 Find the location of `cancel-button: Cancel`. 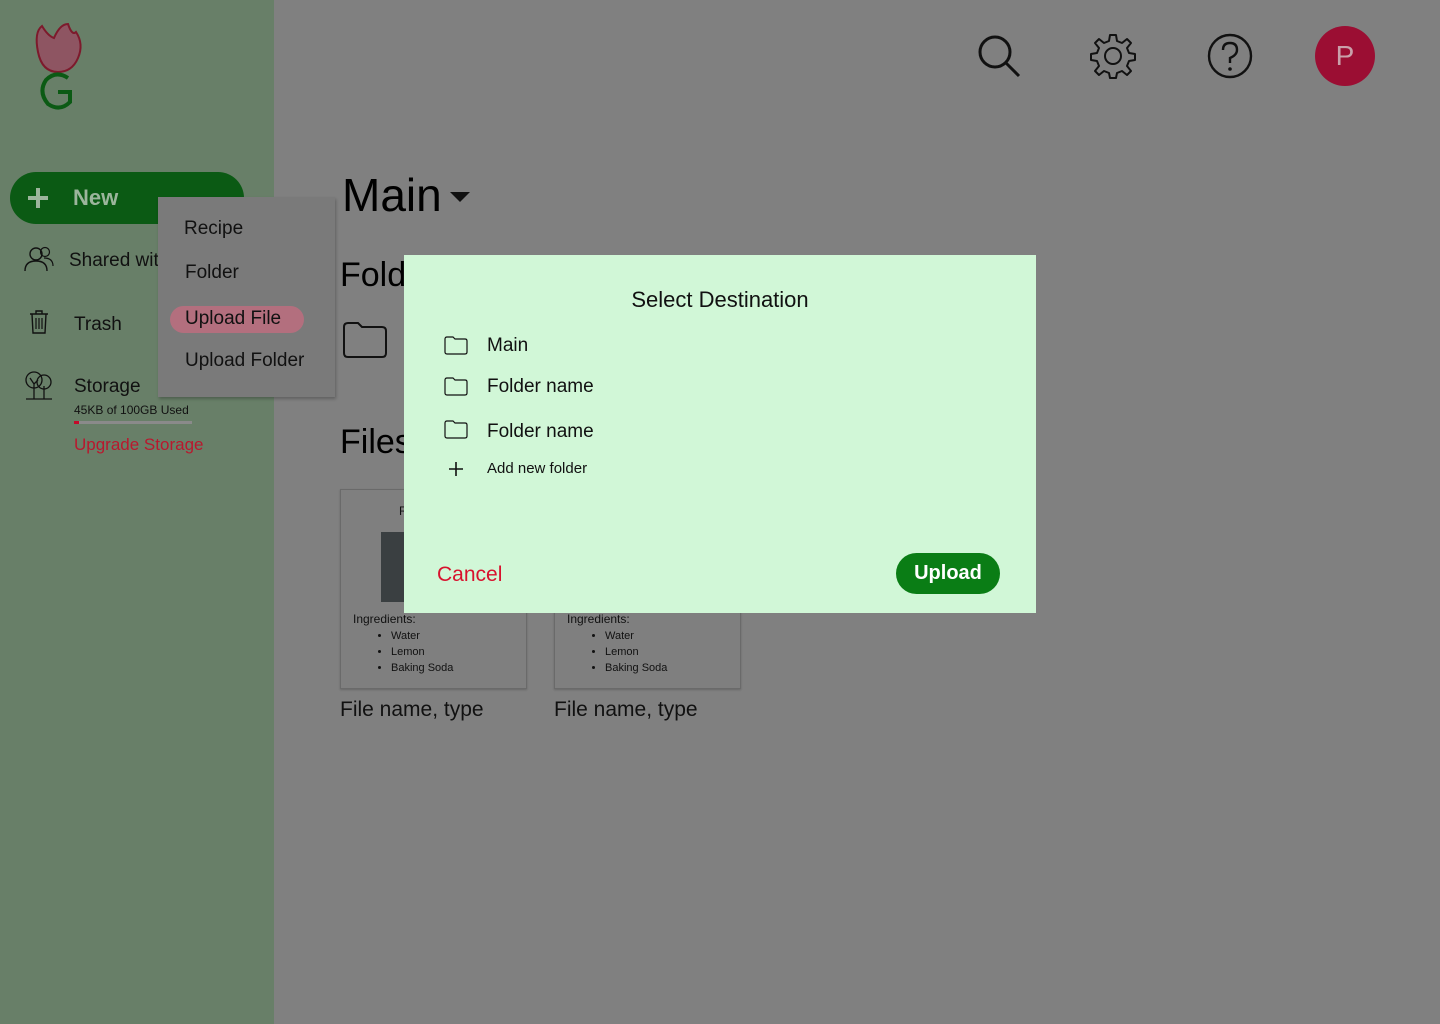

cancel-button: Cancel is located at coordinates (469, 575).